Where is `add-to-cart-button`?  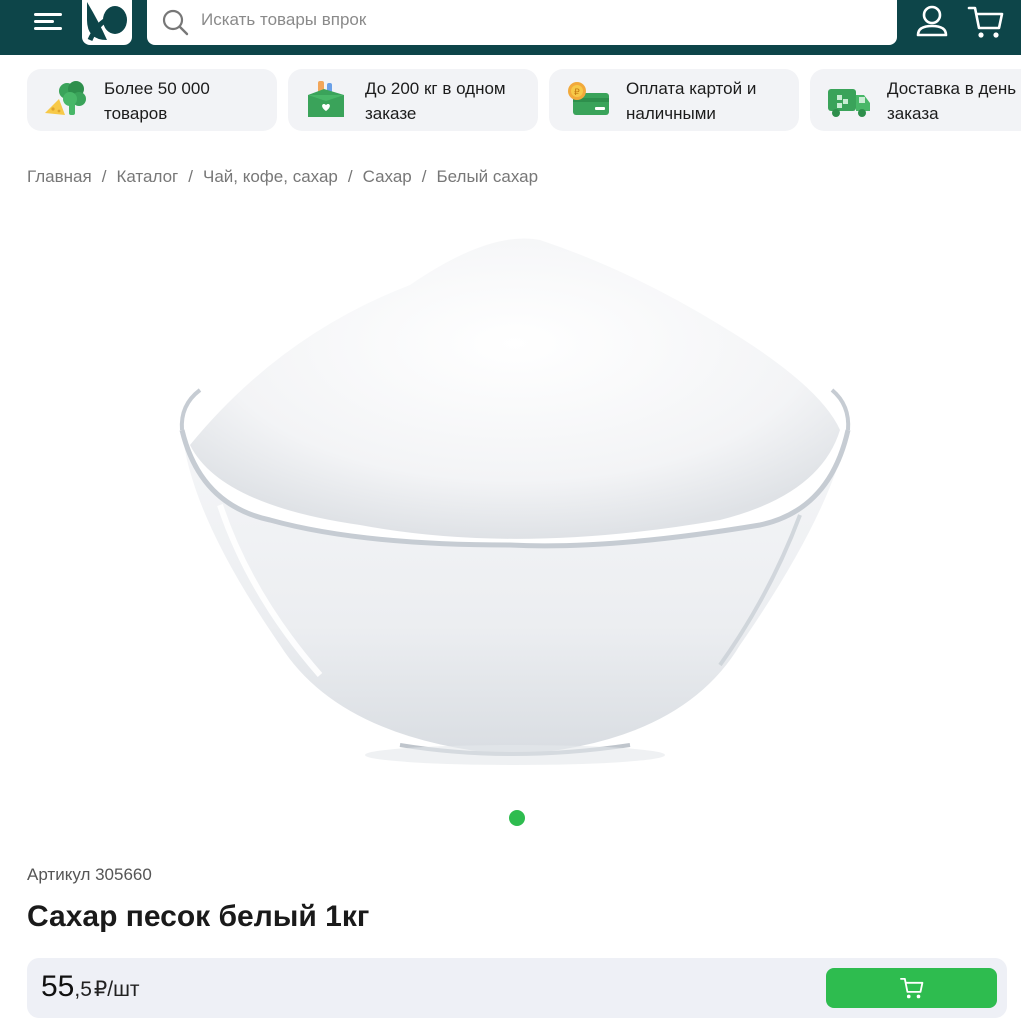
add-to-cart-button is located at coordinates (911, 988).